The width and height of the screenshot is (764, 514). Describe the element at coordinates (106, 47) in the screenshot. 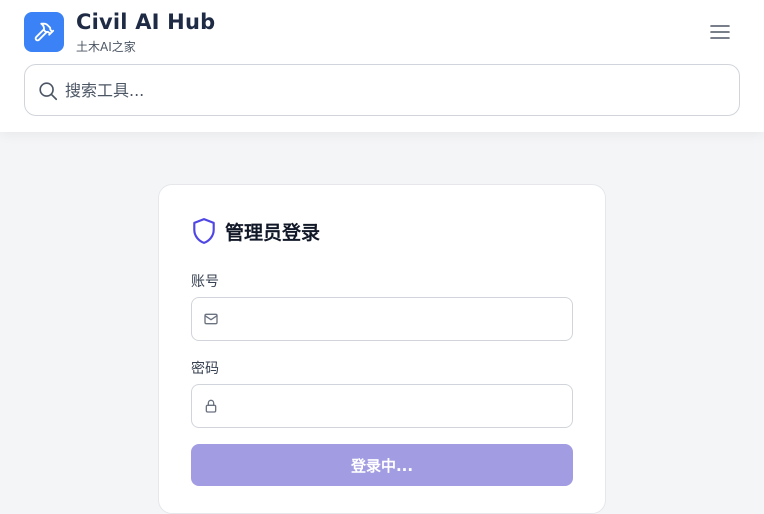

I see `app-subtitle: 土木AI之家` at that location.